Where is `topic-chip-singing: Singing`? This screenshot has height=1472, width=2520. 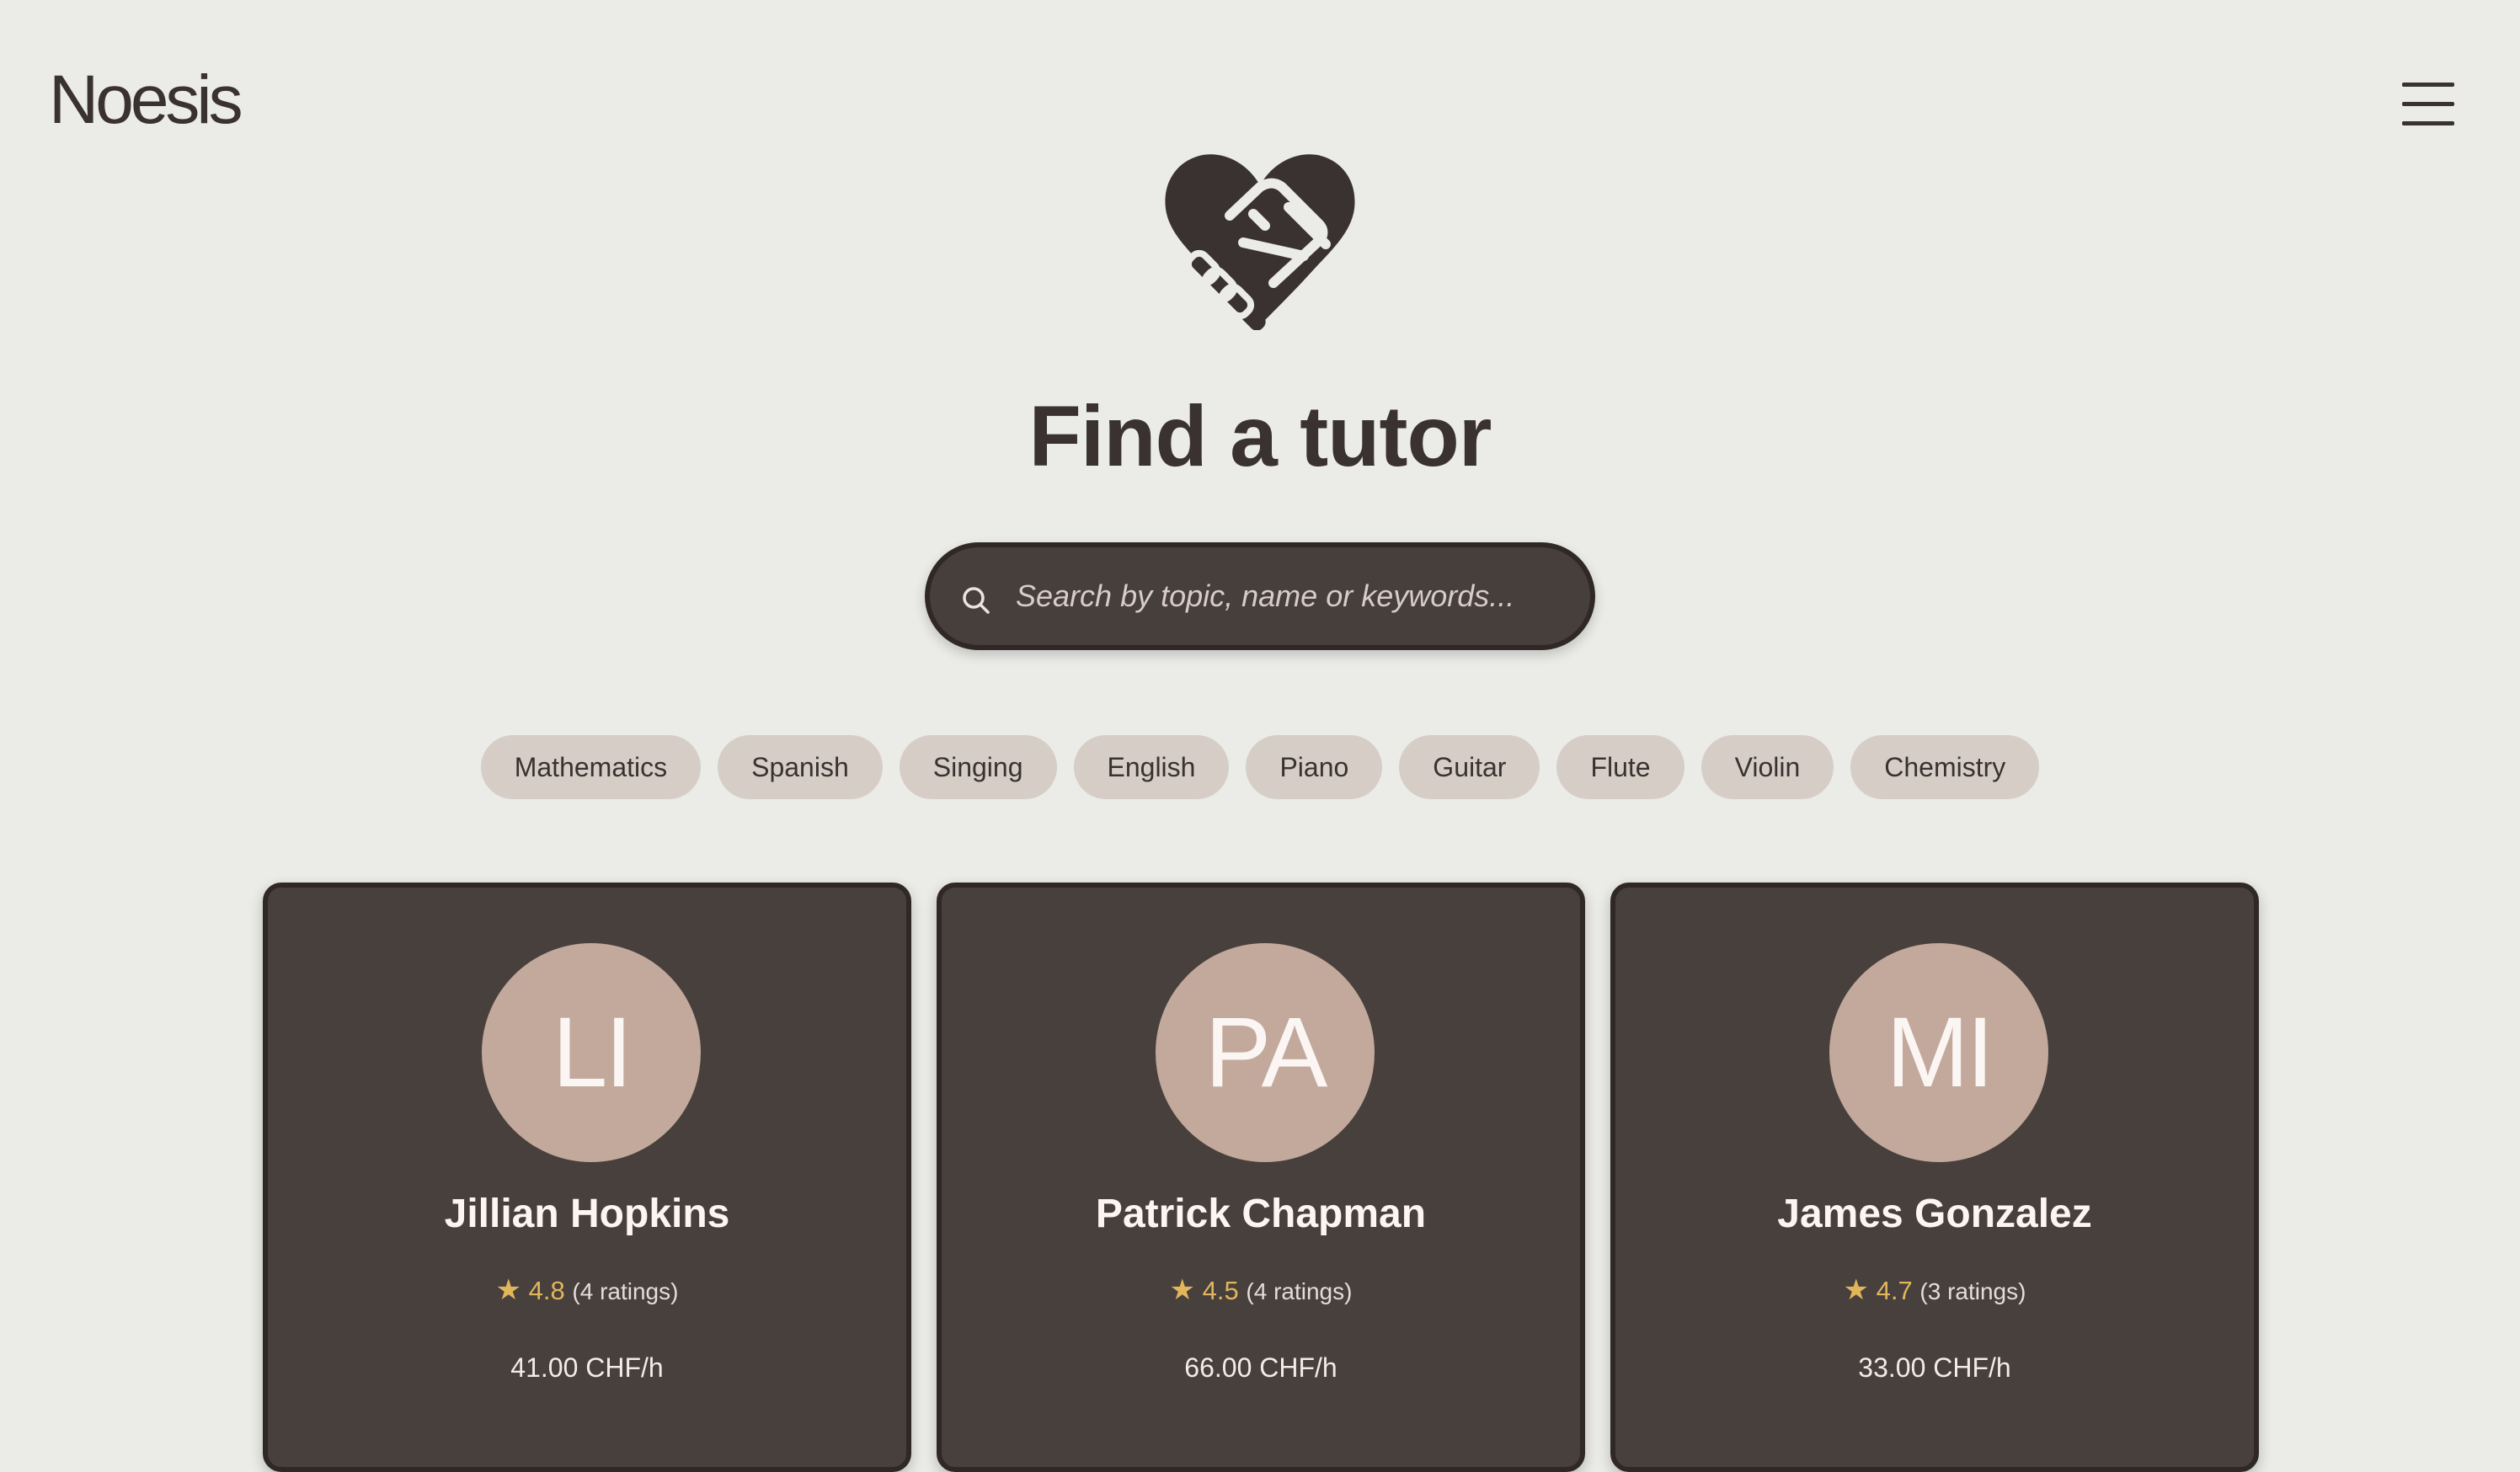
topic-chip-singing: Singing is located at coordinates (978, 767).